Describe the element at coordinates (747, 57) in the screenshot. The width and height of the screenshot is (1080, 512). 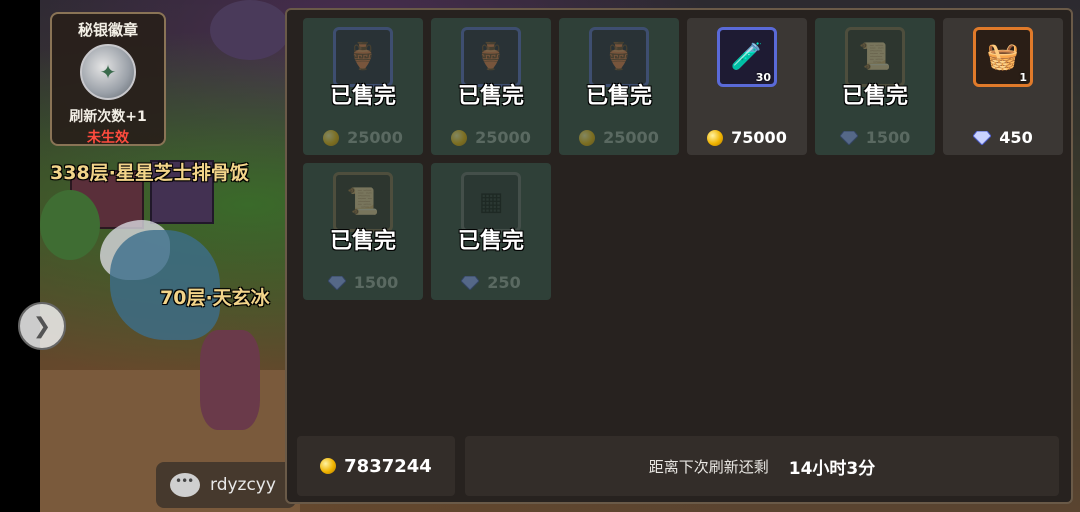
I see `item-thumbnail: 🧪 30` at that location.